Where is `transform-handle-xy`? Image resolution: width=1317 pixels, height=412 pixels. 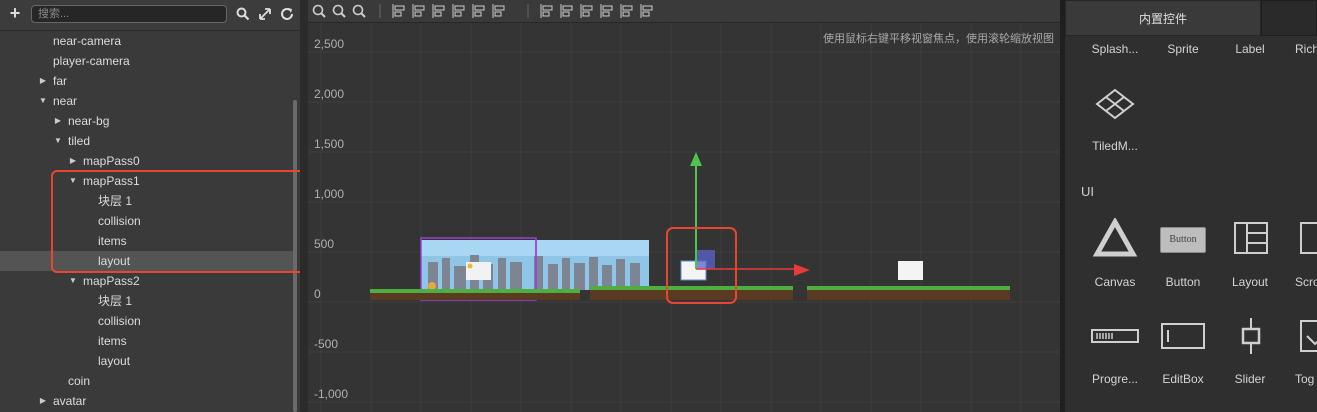
transform-handle-xy is located at coordinates (705, 259).